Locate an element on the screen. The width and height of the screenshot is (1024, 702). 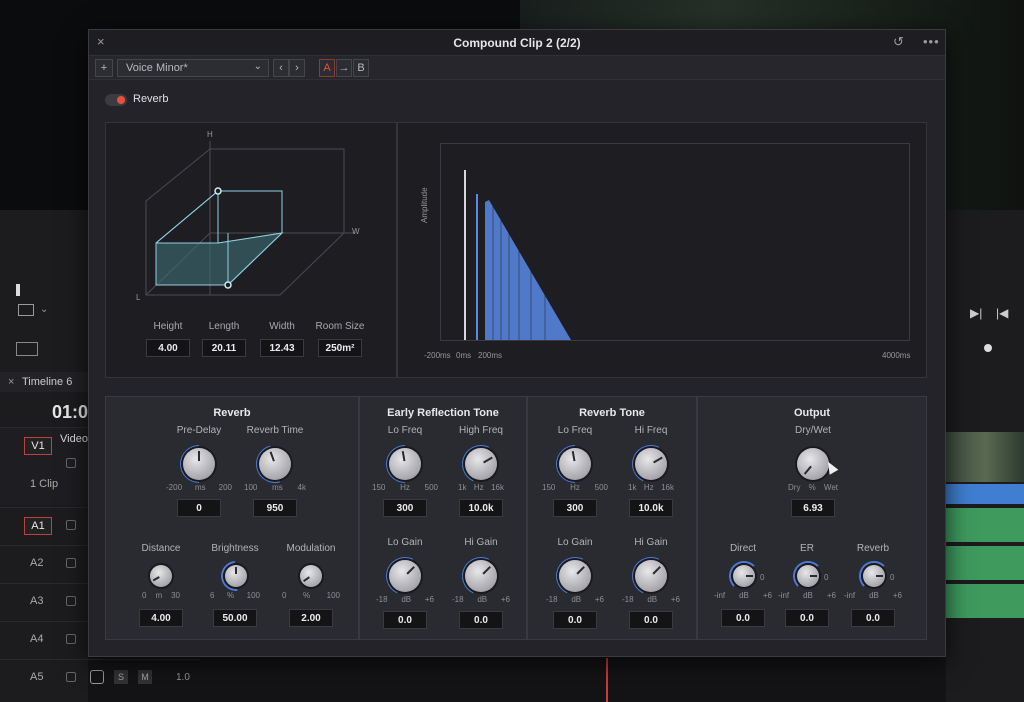
length-field: 20.11 is located at coordinates (224, 348).